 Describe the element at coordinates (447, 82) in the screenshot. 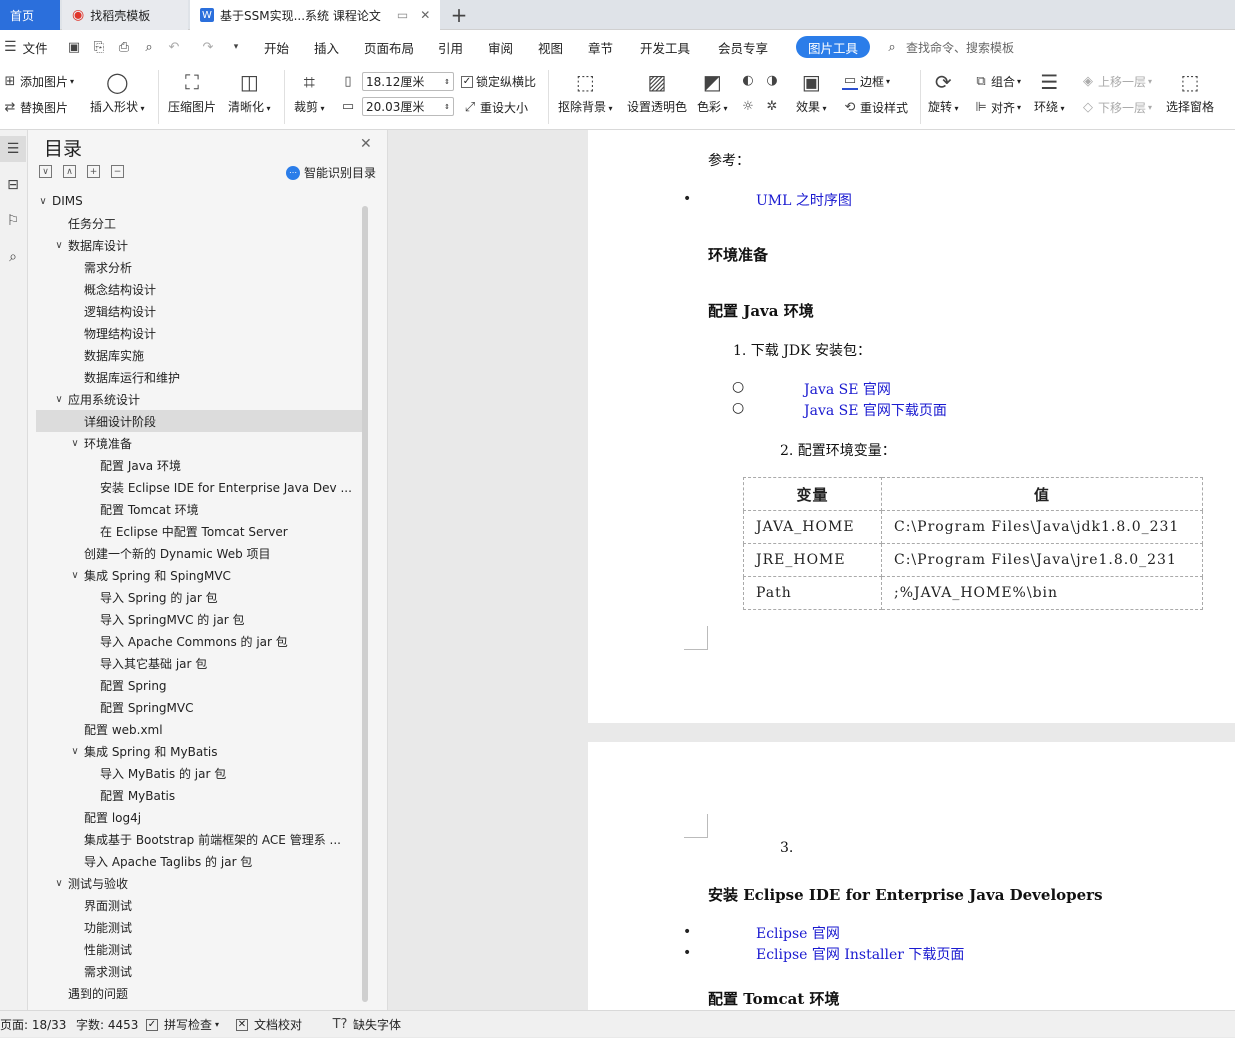

I see `width-spinner: ⇕` at that location.